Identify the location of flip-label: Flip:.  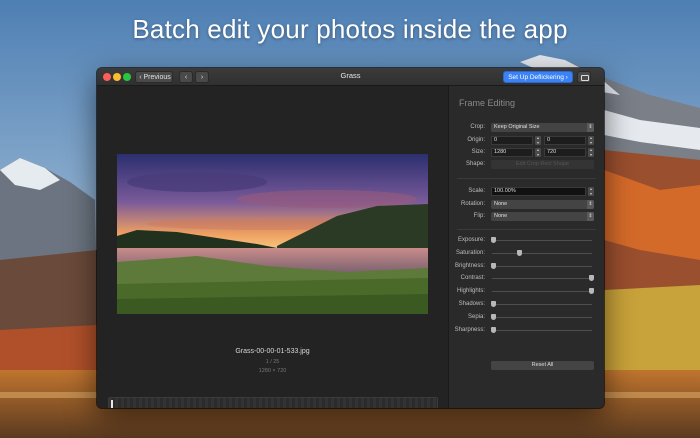
(479, 216).